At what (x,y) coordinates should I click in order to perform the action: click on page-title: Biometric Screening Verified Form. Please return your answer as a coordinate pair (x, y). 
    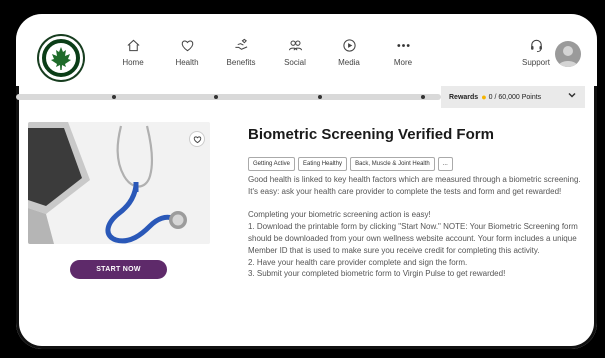
    Looking at the image, I should click on (371, 134).